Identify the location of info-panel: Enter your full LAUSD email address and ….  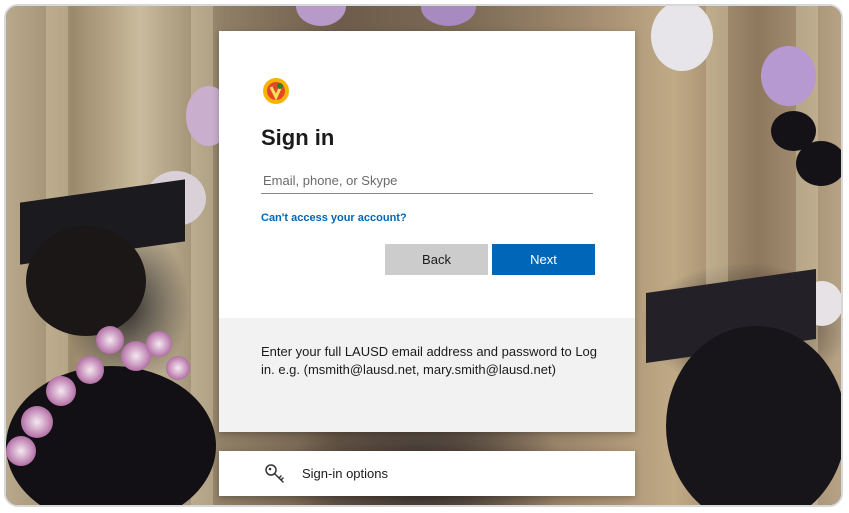
(427, 375).